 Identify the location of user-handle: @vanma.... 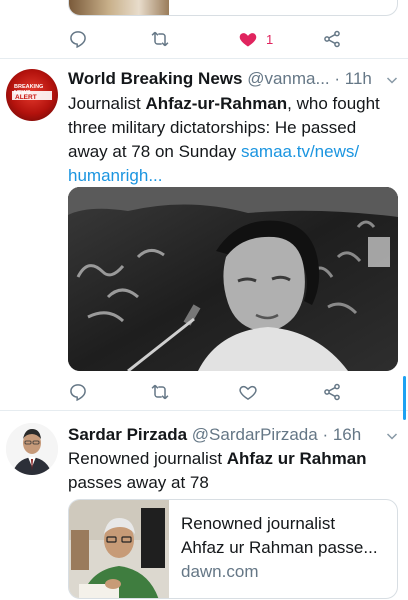
(288, 78).